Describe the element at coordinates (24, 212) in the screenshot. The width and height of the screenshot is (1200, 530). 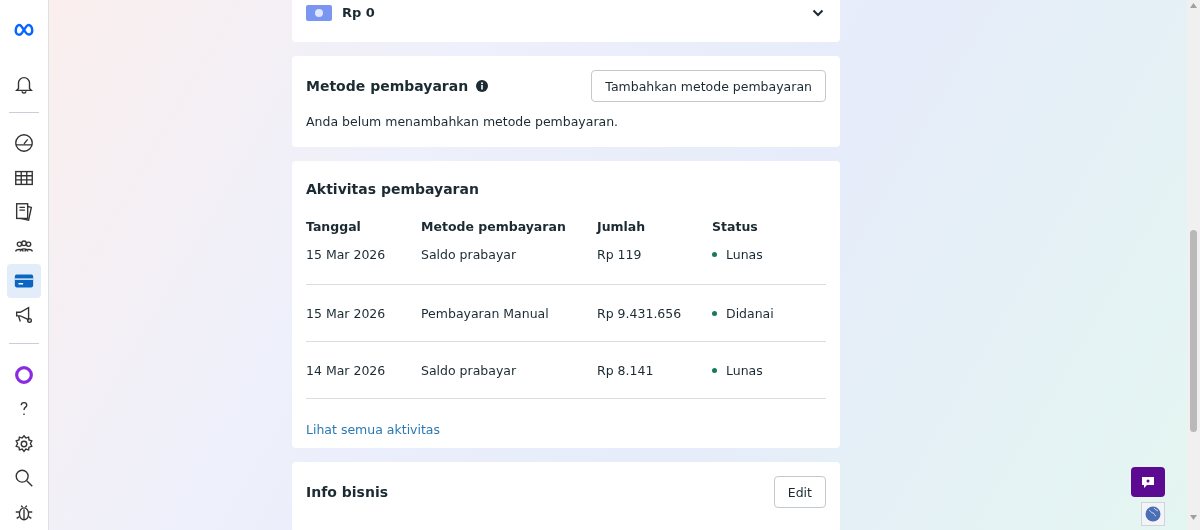
I see `documents-icon` at that location.